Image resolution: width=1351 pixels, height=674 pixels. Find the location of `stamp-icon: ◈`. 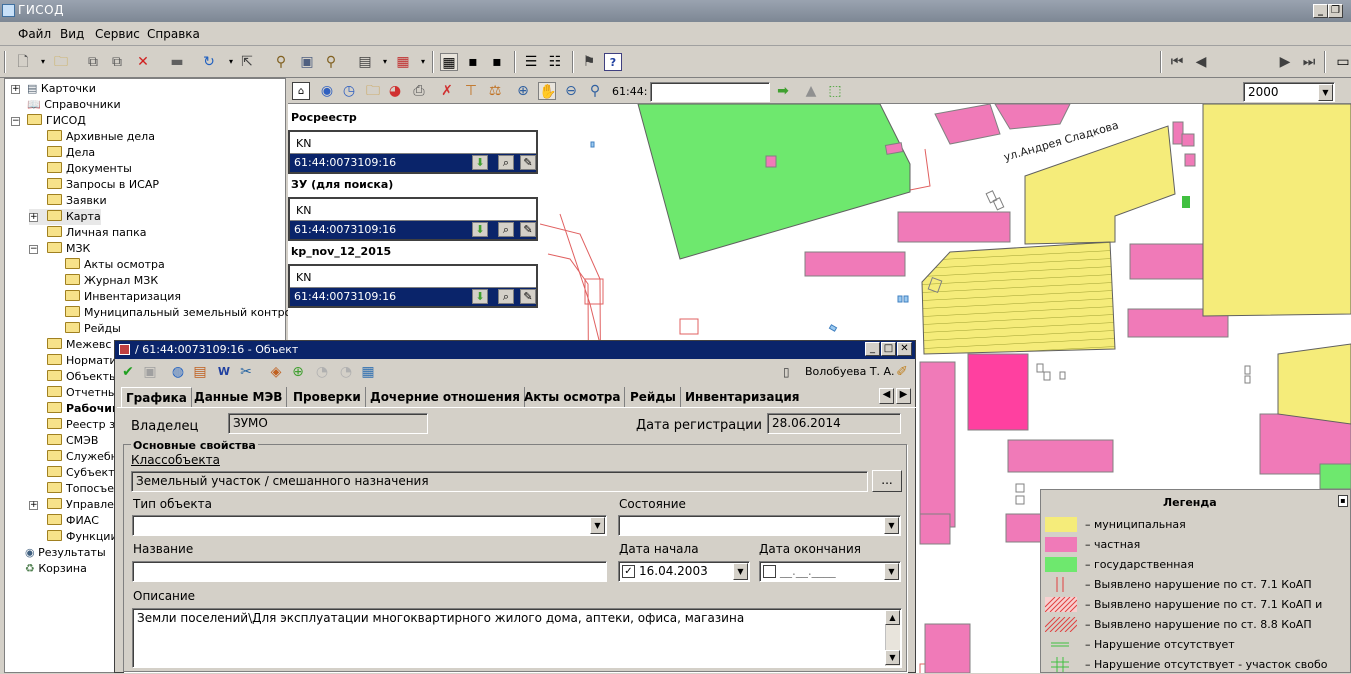

stamp-icon: ◈ is located at coordinates (276, 372).